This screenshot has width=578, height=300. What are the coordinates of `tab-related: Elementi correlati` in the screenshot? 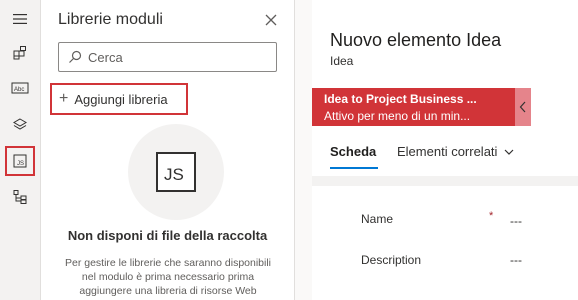 It's located at (455, 151).